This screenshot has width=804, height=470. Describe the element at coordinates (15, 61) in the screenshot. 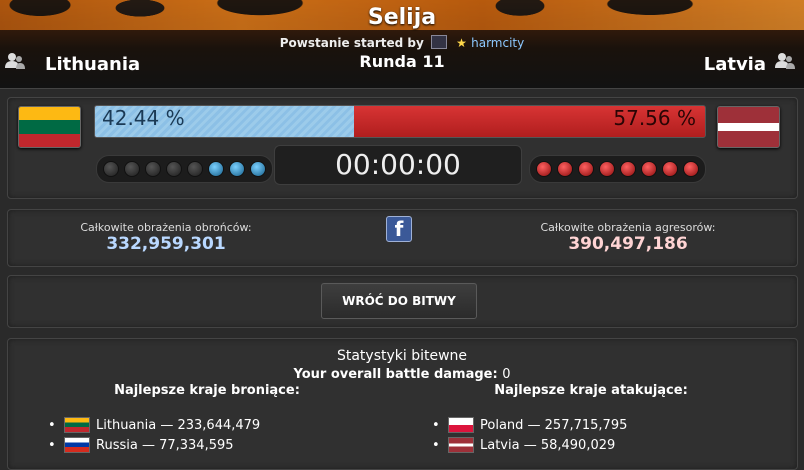

I see `defender-users-icon` at that location.